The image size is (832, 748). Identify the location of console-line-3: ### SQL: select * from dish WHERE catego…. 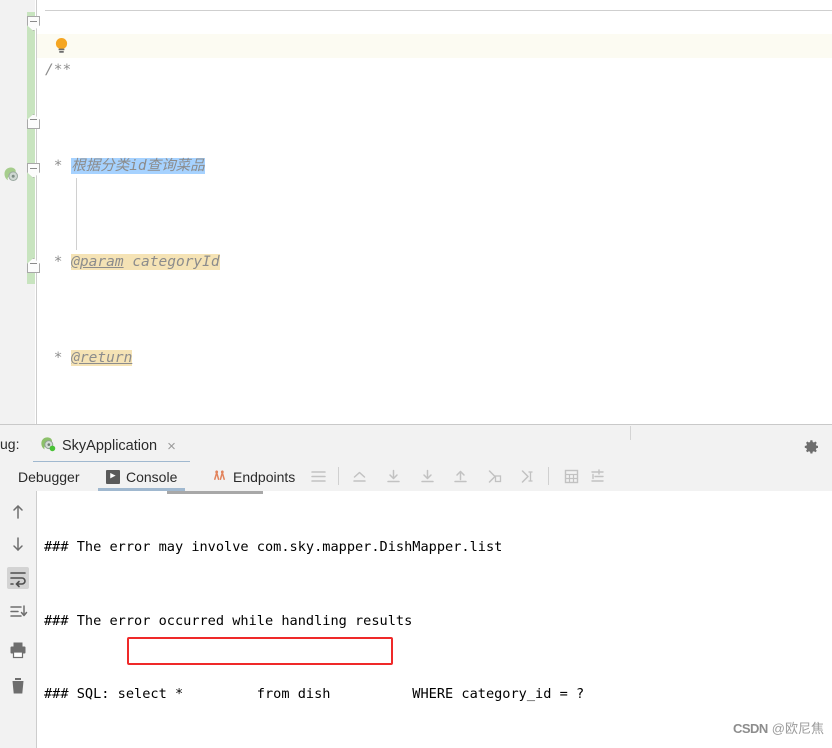
(314, 694).